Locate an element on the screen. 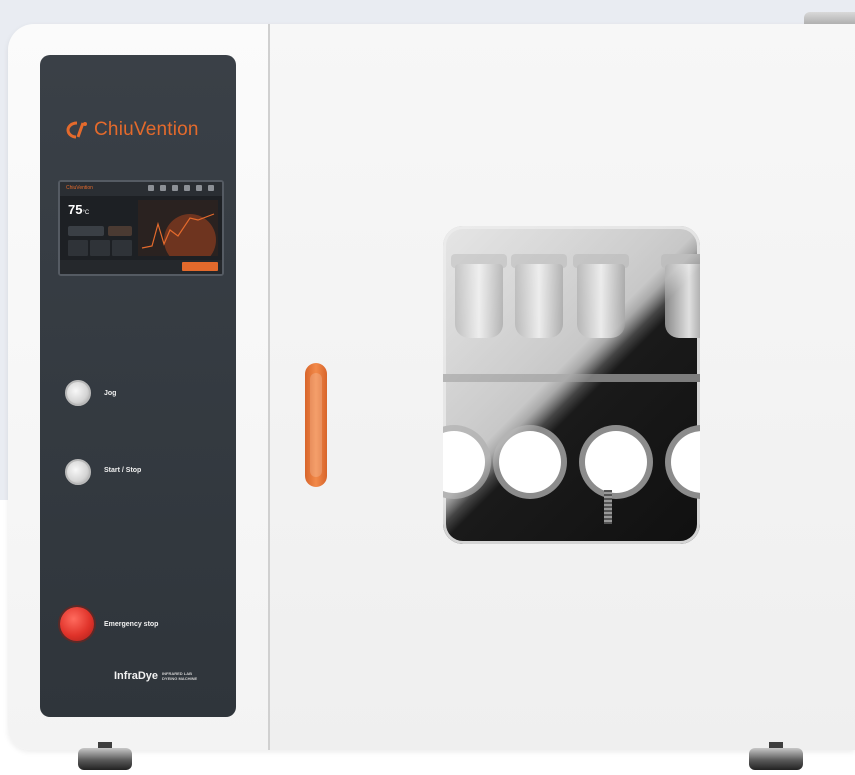 The height and width of the screenshot is (775, 855). screen-download-icon is located at coordinates (163, 188).